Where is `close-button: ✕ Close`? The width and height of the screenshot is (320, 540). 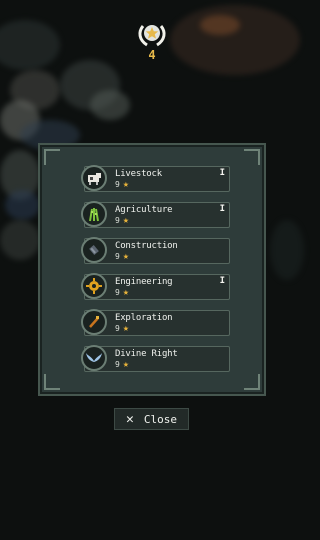
close-button: ✕ Close is located at coordinates (151, 419).